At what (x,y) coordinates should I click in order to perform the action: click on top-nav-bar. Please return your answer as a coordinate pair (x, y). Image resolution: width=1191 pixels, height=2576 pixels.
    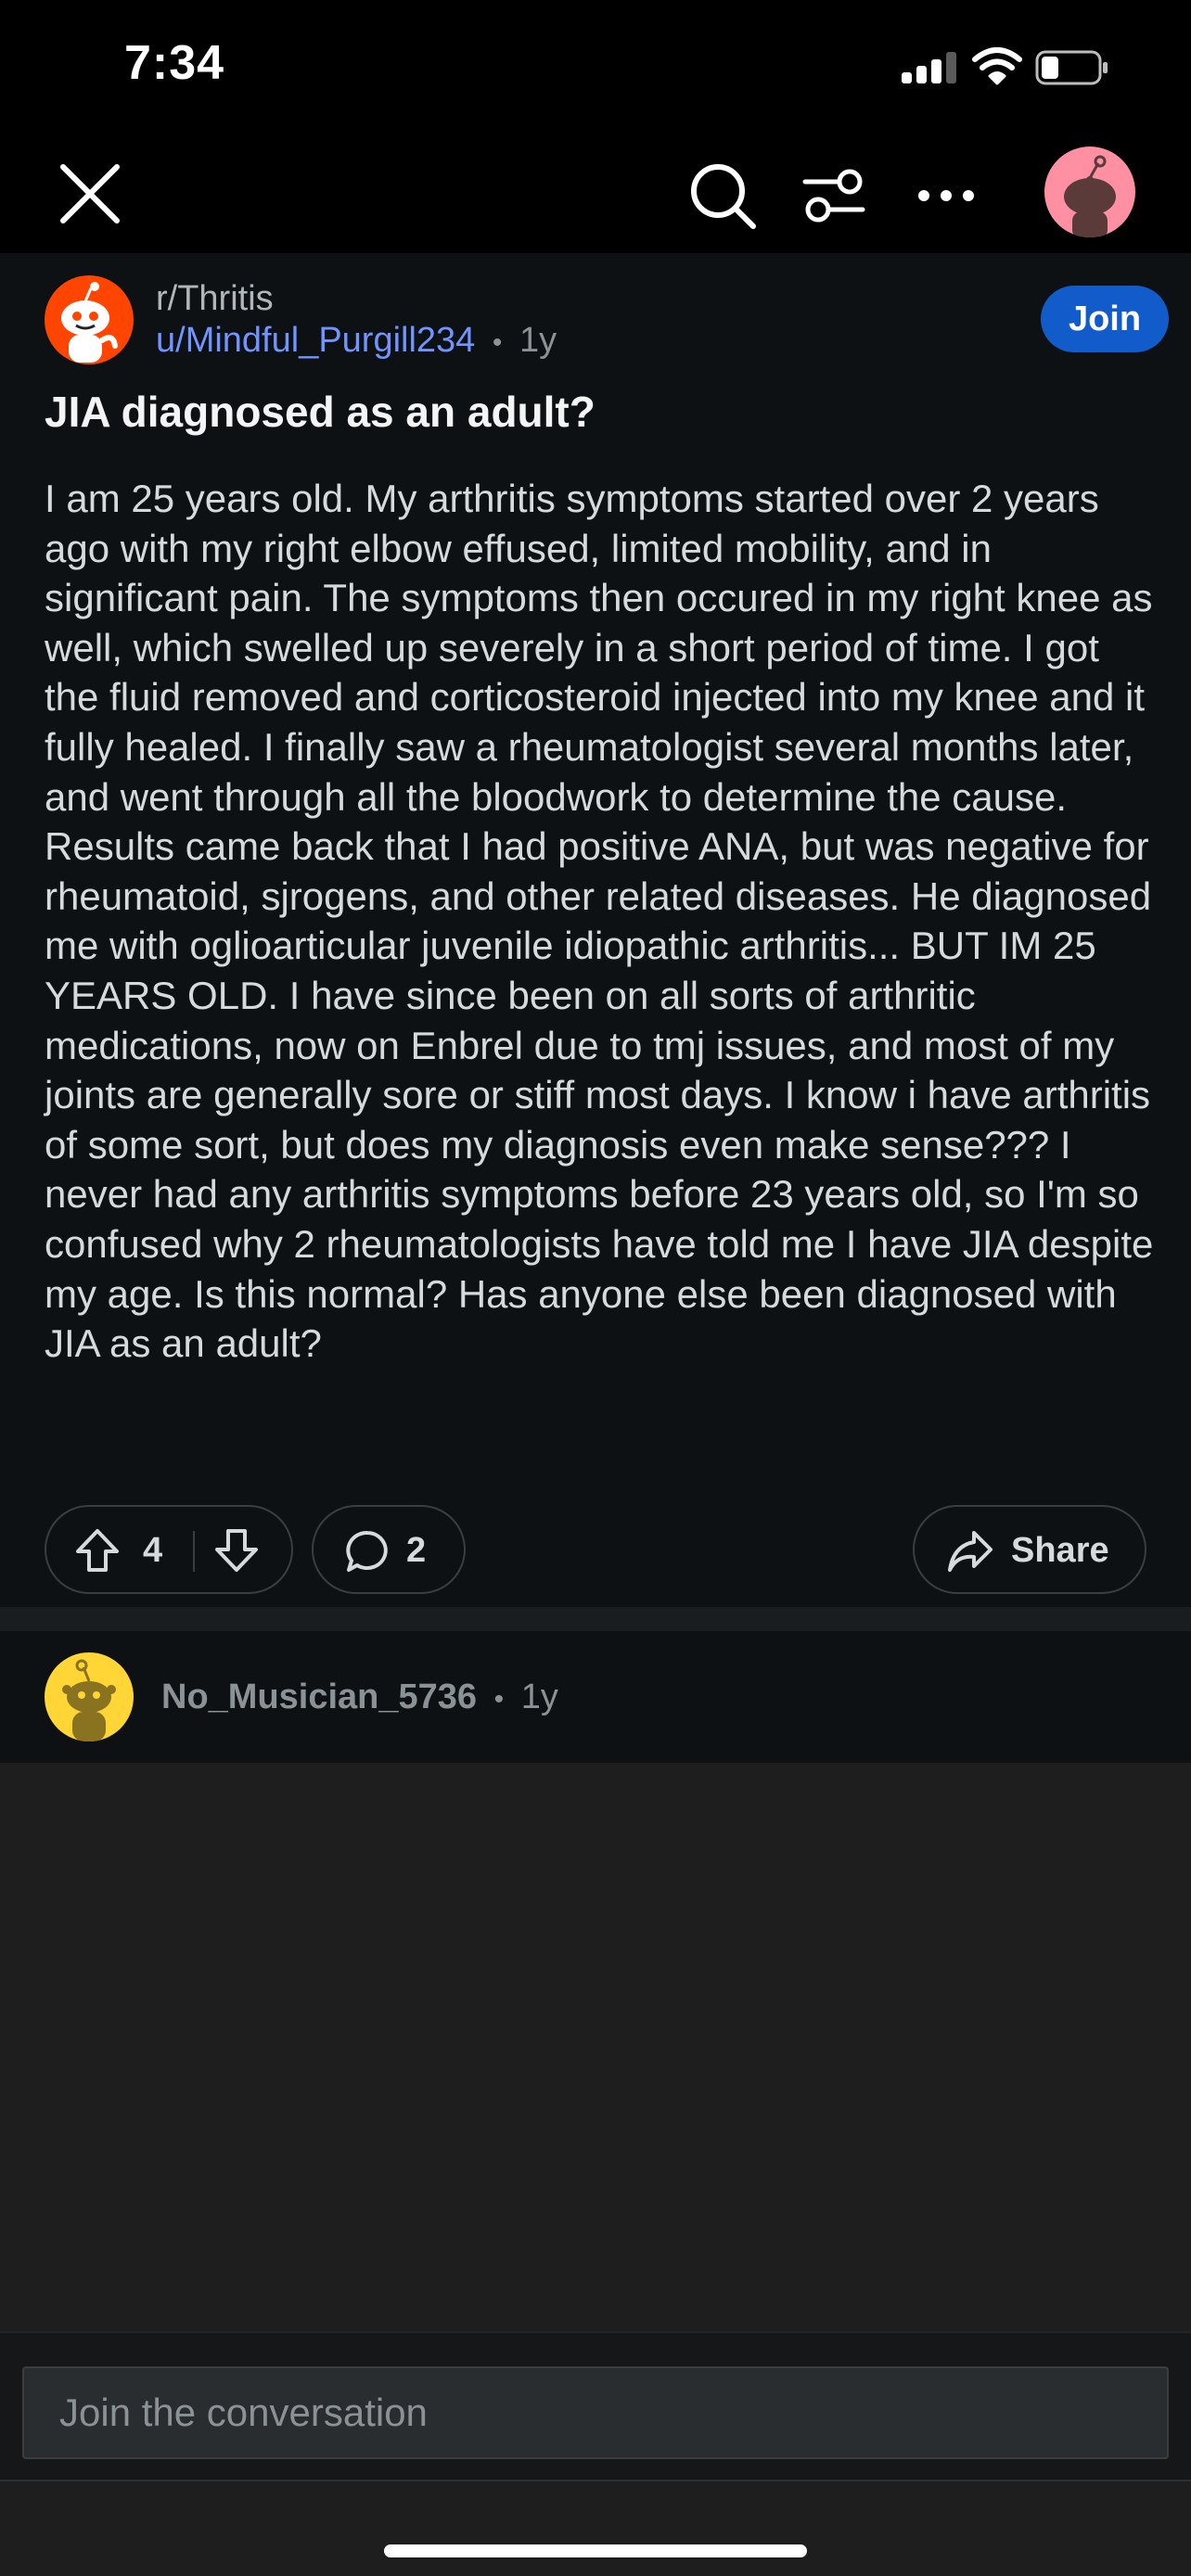
    Looking at the image, I should click on (595, 196).